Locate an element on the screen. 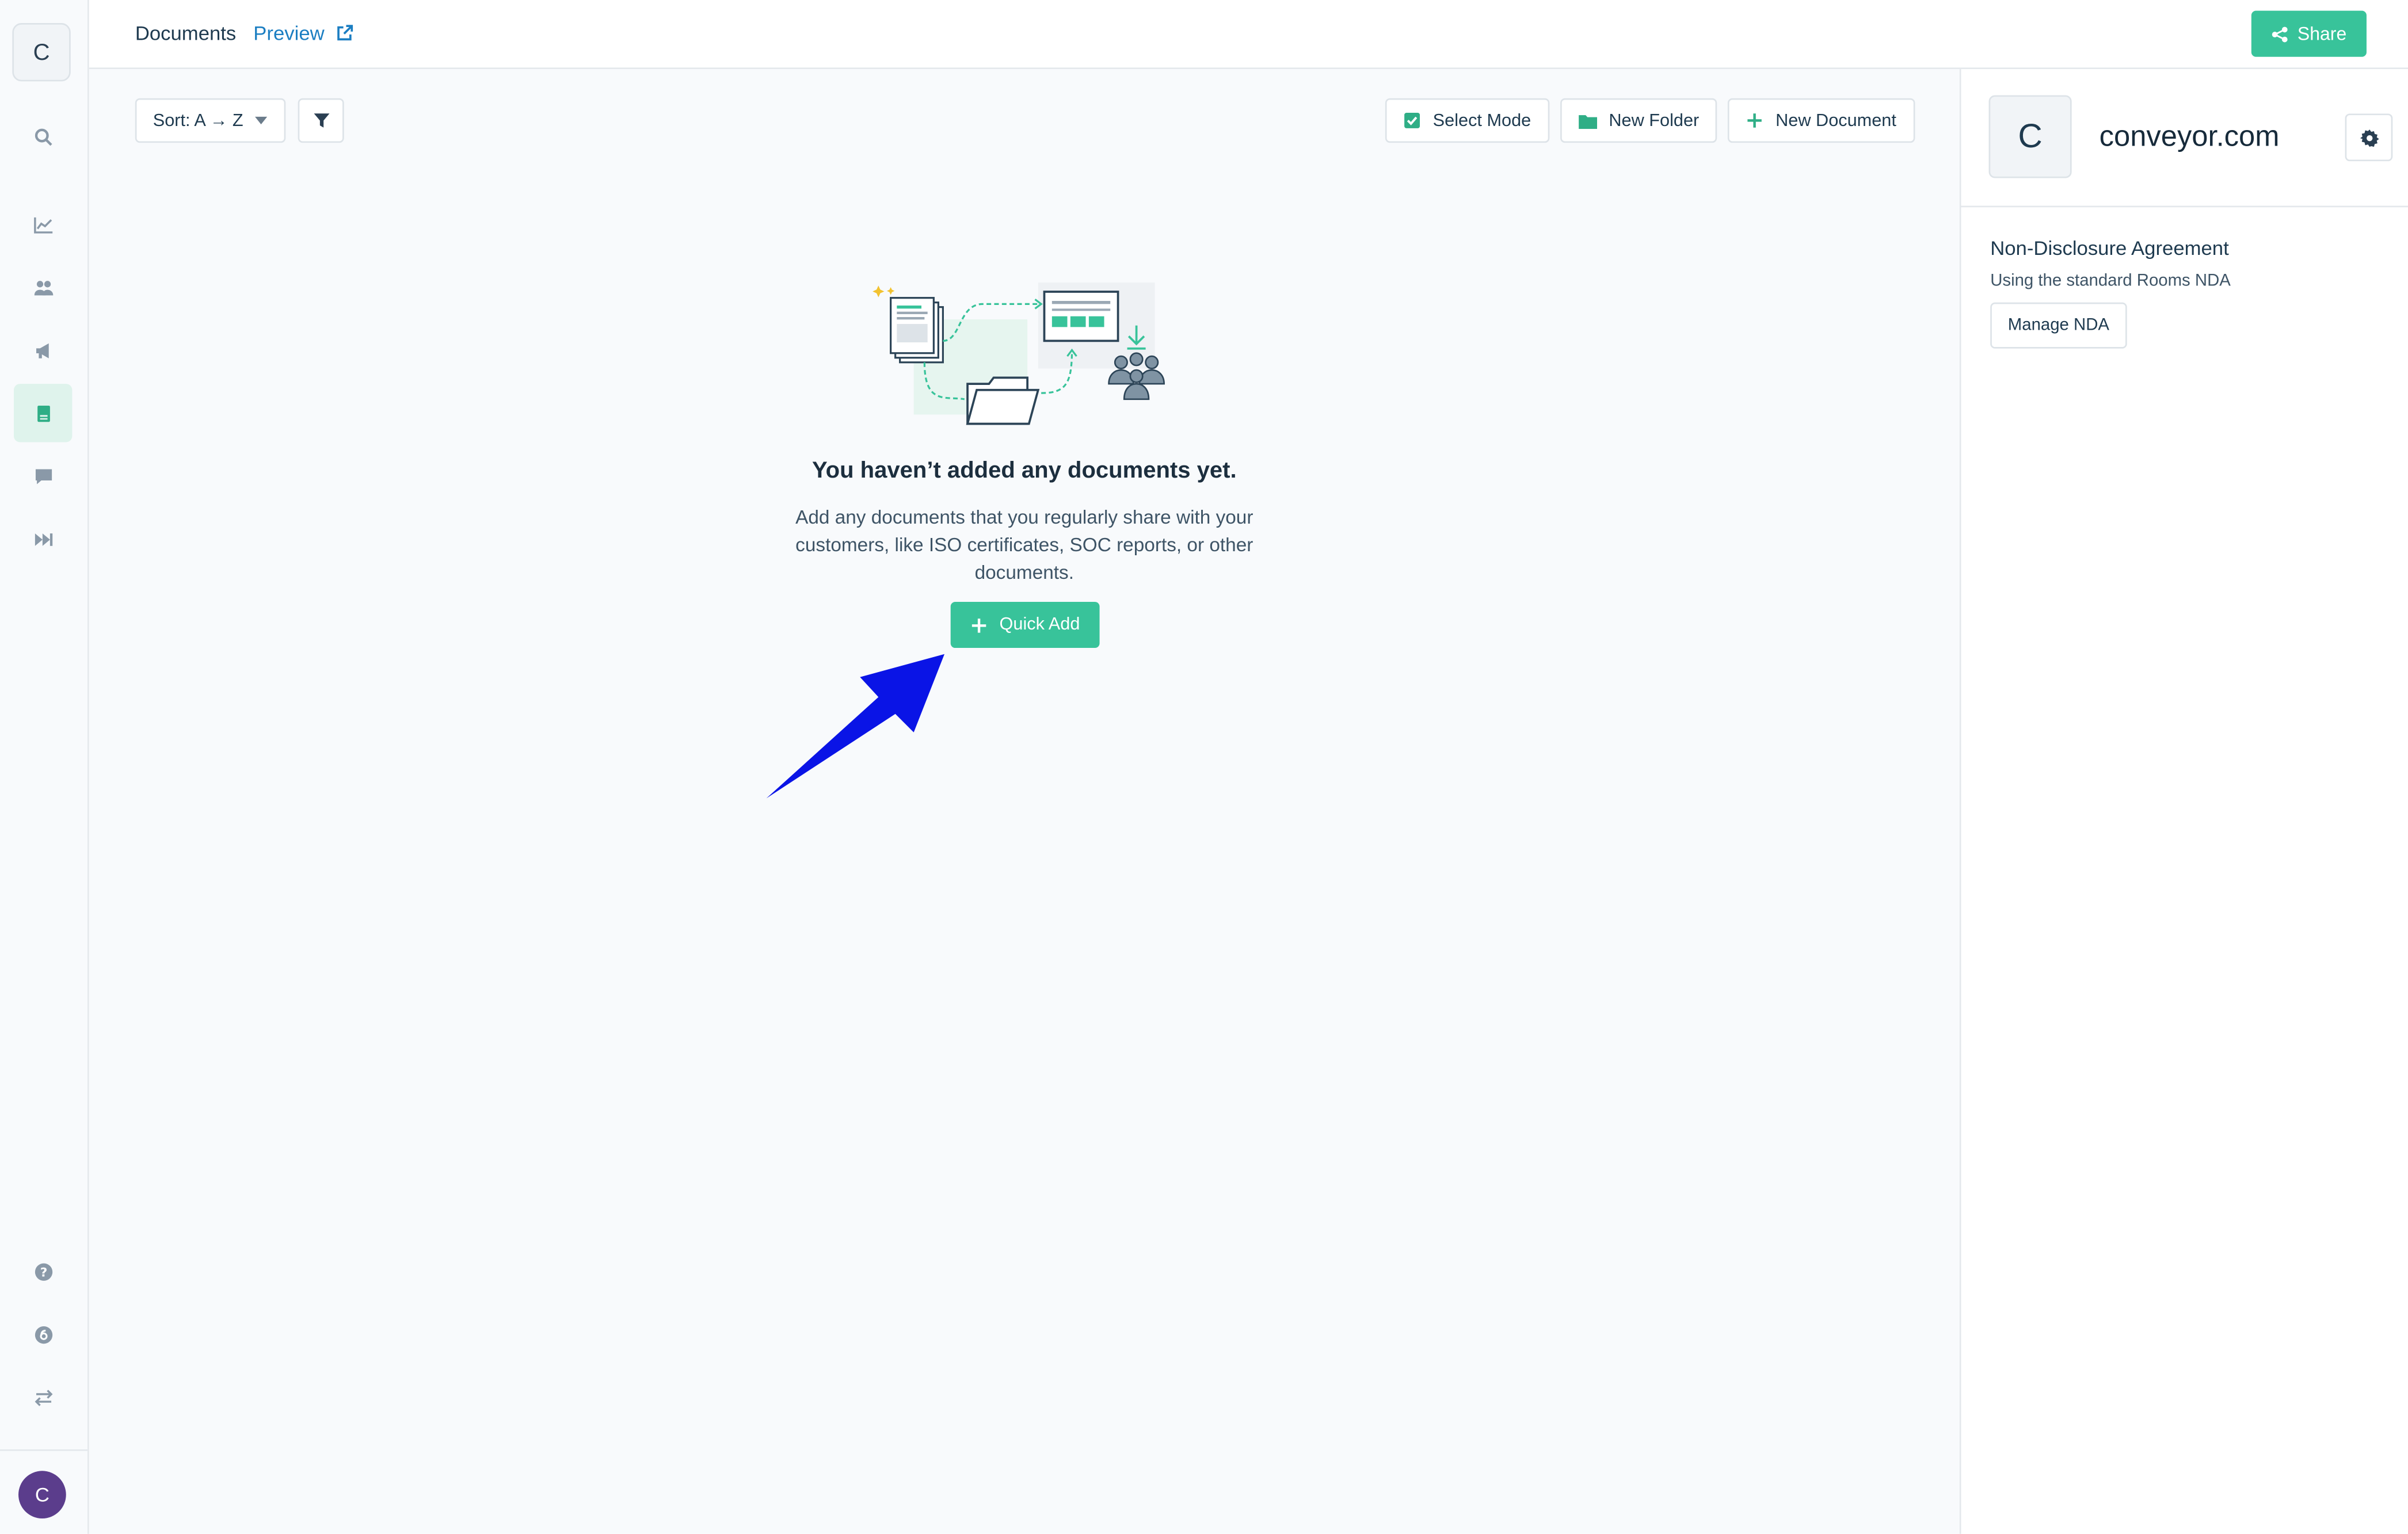 The image size is (2408, 1534). nav-help: ? is located at coordinates (43, 1271).